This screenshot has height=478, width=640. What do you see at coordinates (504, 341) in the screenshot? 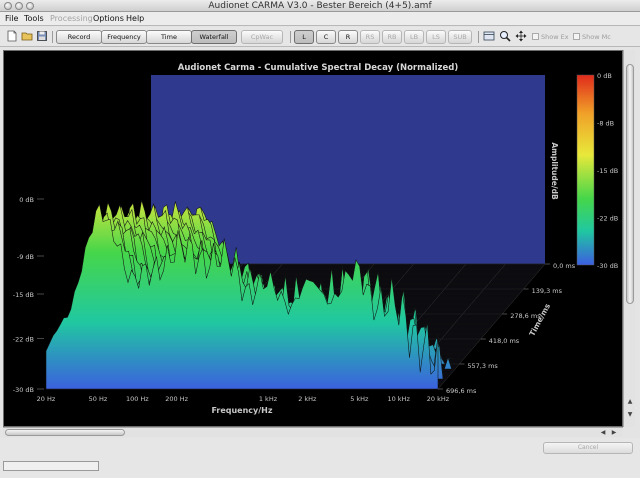
I see `time-tick-label: 418,0 ms` at bounding box center [504, 341].